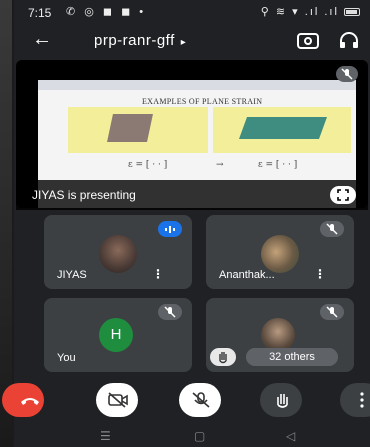 The height and width of the screenshot is (447, 370). I want to click on avatar-others, so click(278, 335).